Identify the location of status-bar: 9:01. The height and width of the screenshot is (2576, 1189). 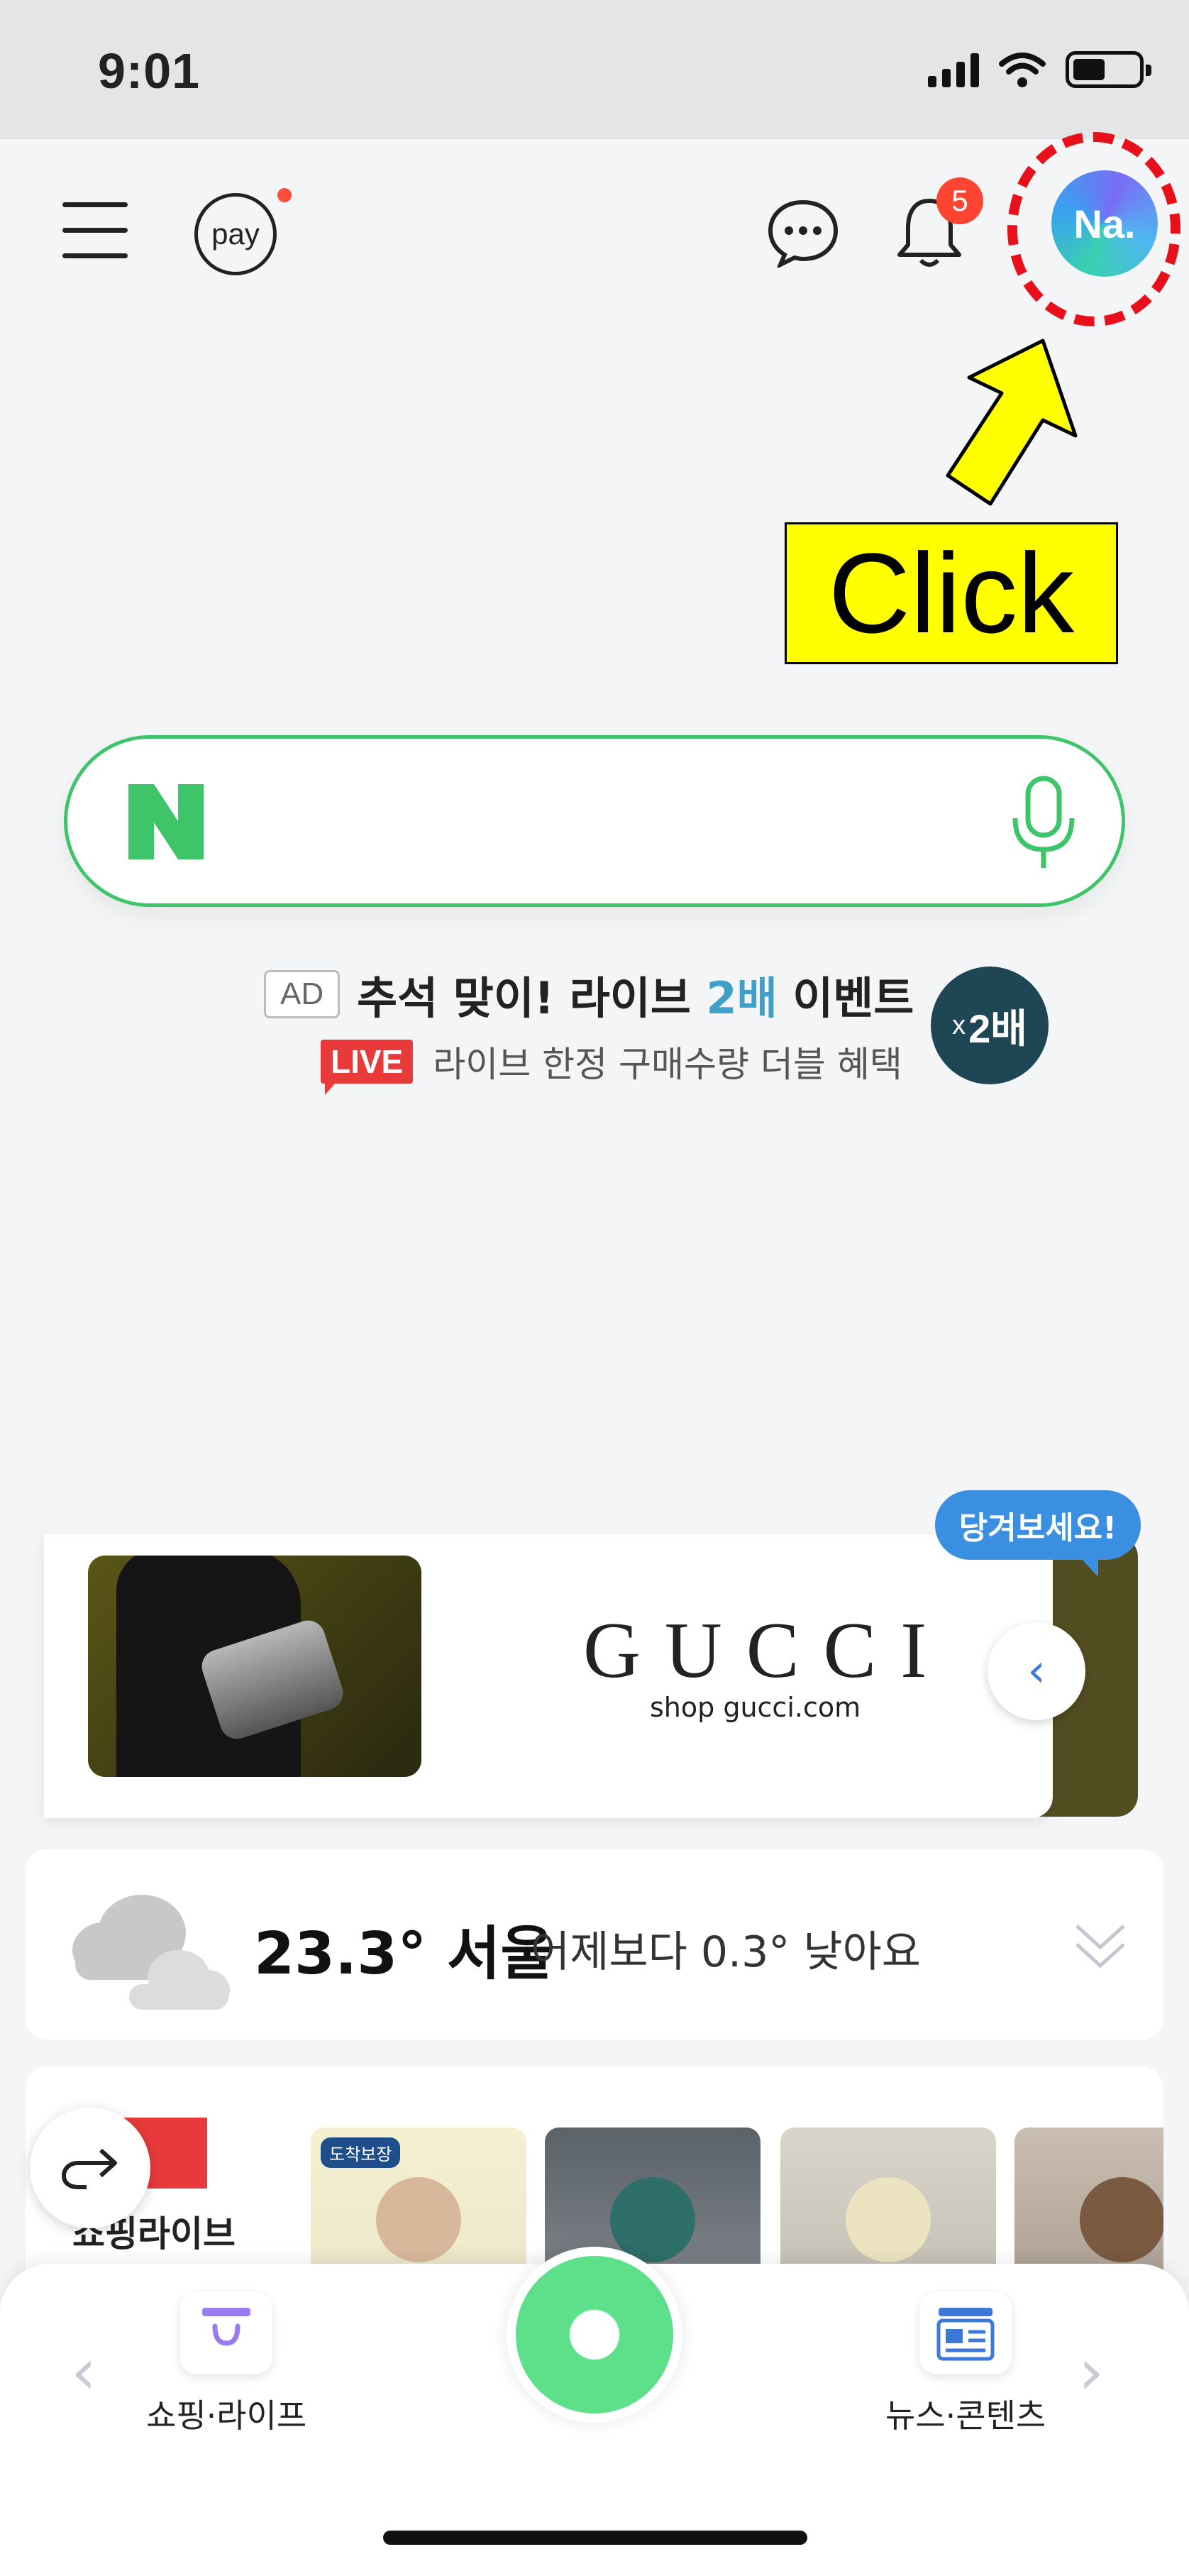
(594, 69).